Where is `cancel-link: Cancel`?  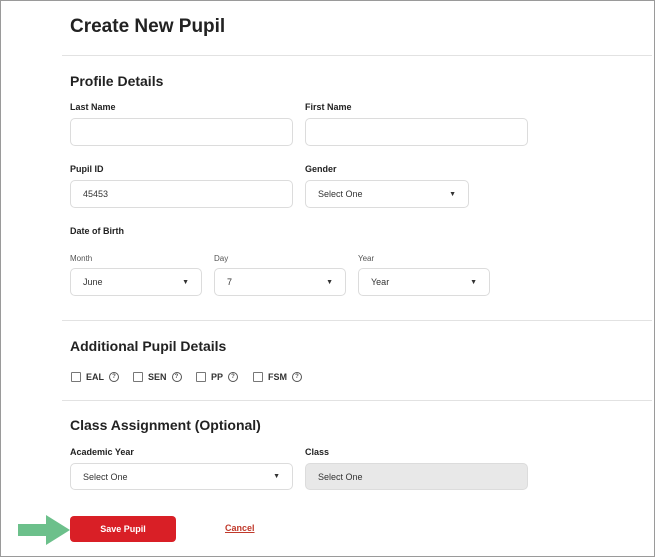
cancel-link: Cancel is located at coordinates (240, 528).